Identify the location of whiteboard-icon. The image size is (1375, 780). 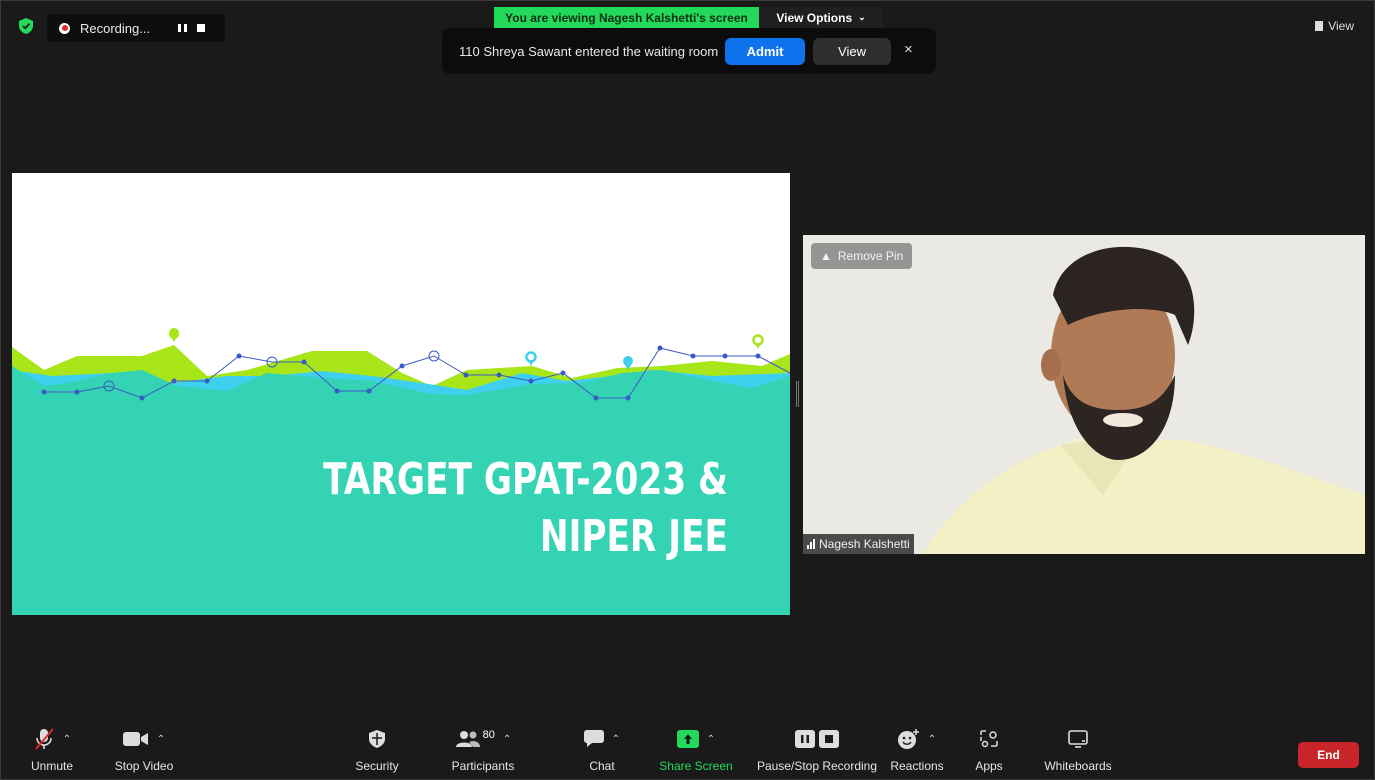
(1078, 739).